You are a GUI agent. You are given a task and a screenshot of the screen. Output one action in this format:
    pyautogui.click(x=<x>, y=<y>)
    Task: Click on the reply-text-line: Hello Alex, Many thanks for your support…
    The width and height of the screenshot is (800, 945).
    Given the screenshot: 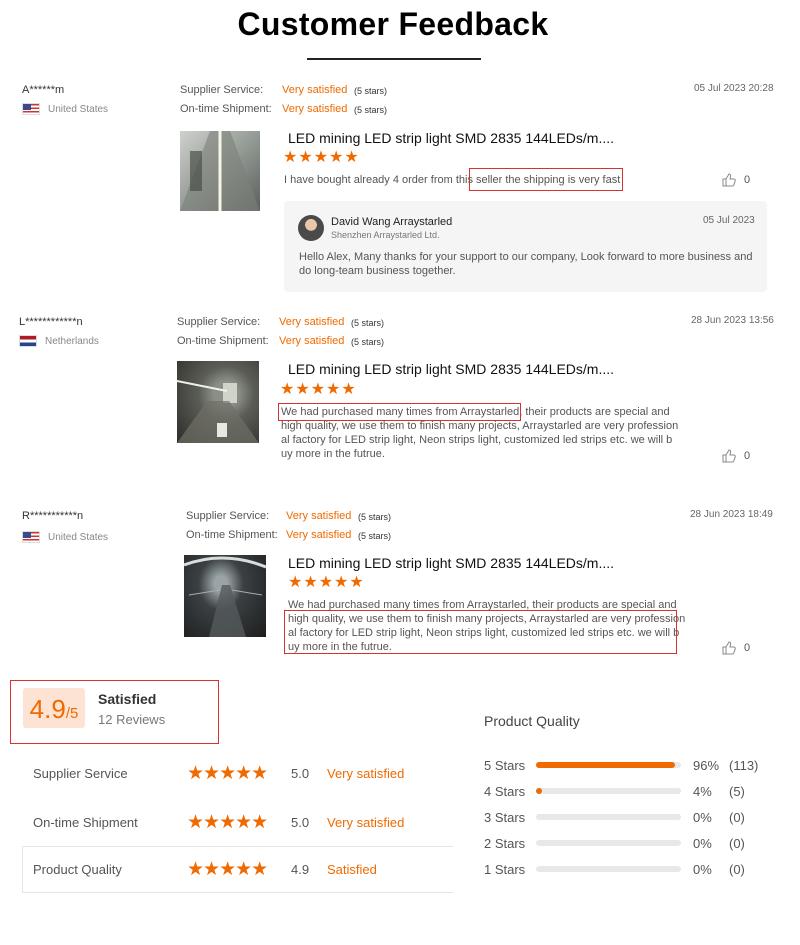 What is the action you would take?
    pyautogui.click(x=526, y=257)
    